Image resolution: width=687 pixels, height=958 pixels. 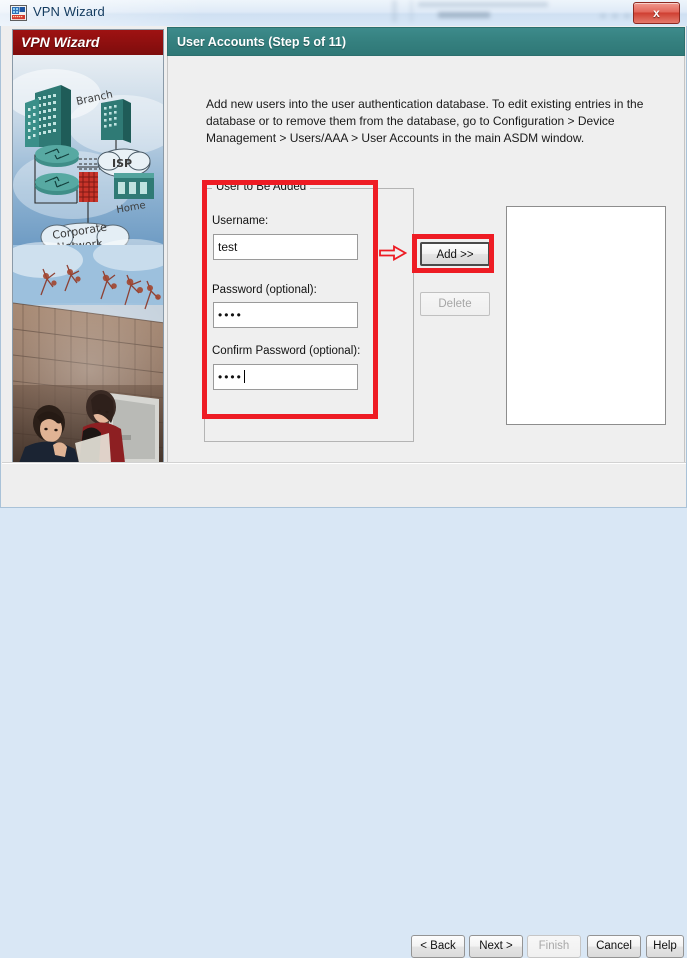 What do you see at coordinates (438, 946) in the screenshot?
I see `back-button: < Back` at bounding box center [438, 946].